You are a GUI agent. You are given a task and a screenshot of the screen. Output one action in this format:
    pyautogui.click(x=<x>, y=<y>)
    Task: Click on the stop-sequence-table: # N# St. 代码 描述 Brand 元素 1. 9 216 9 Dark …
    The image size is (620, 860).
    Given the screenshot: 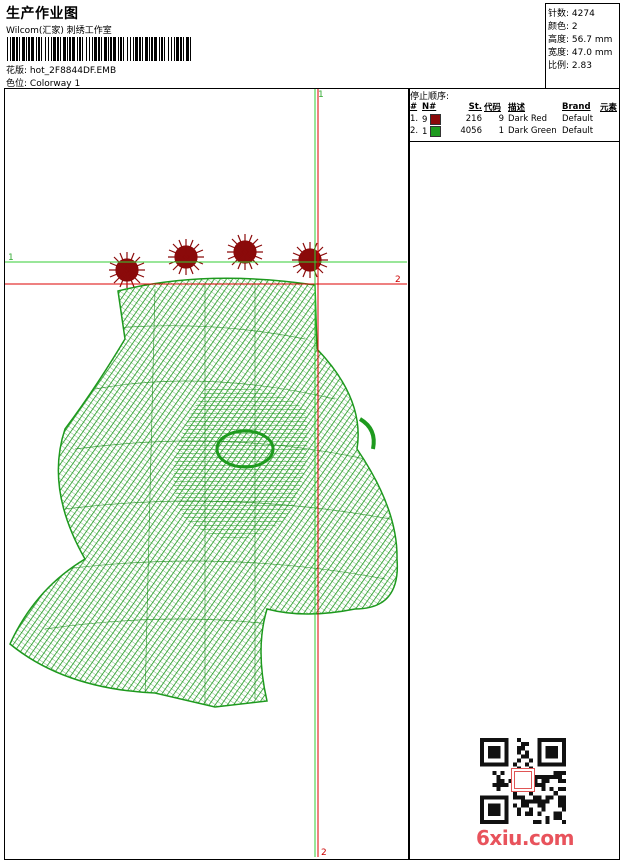 What is the action you would take?
    pyautogui.click(x=514, y=118)
    